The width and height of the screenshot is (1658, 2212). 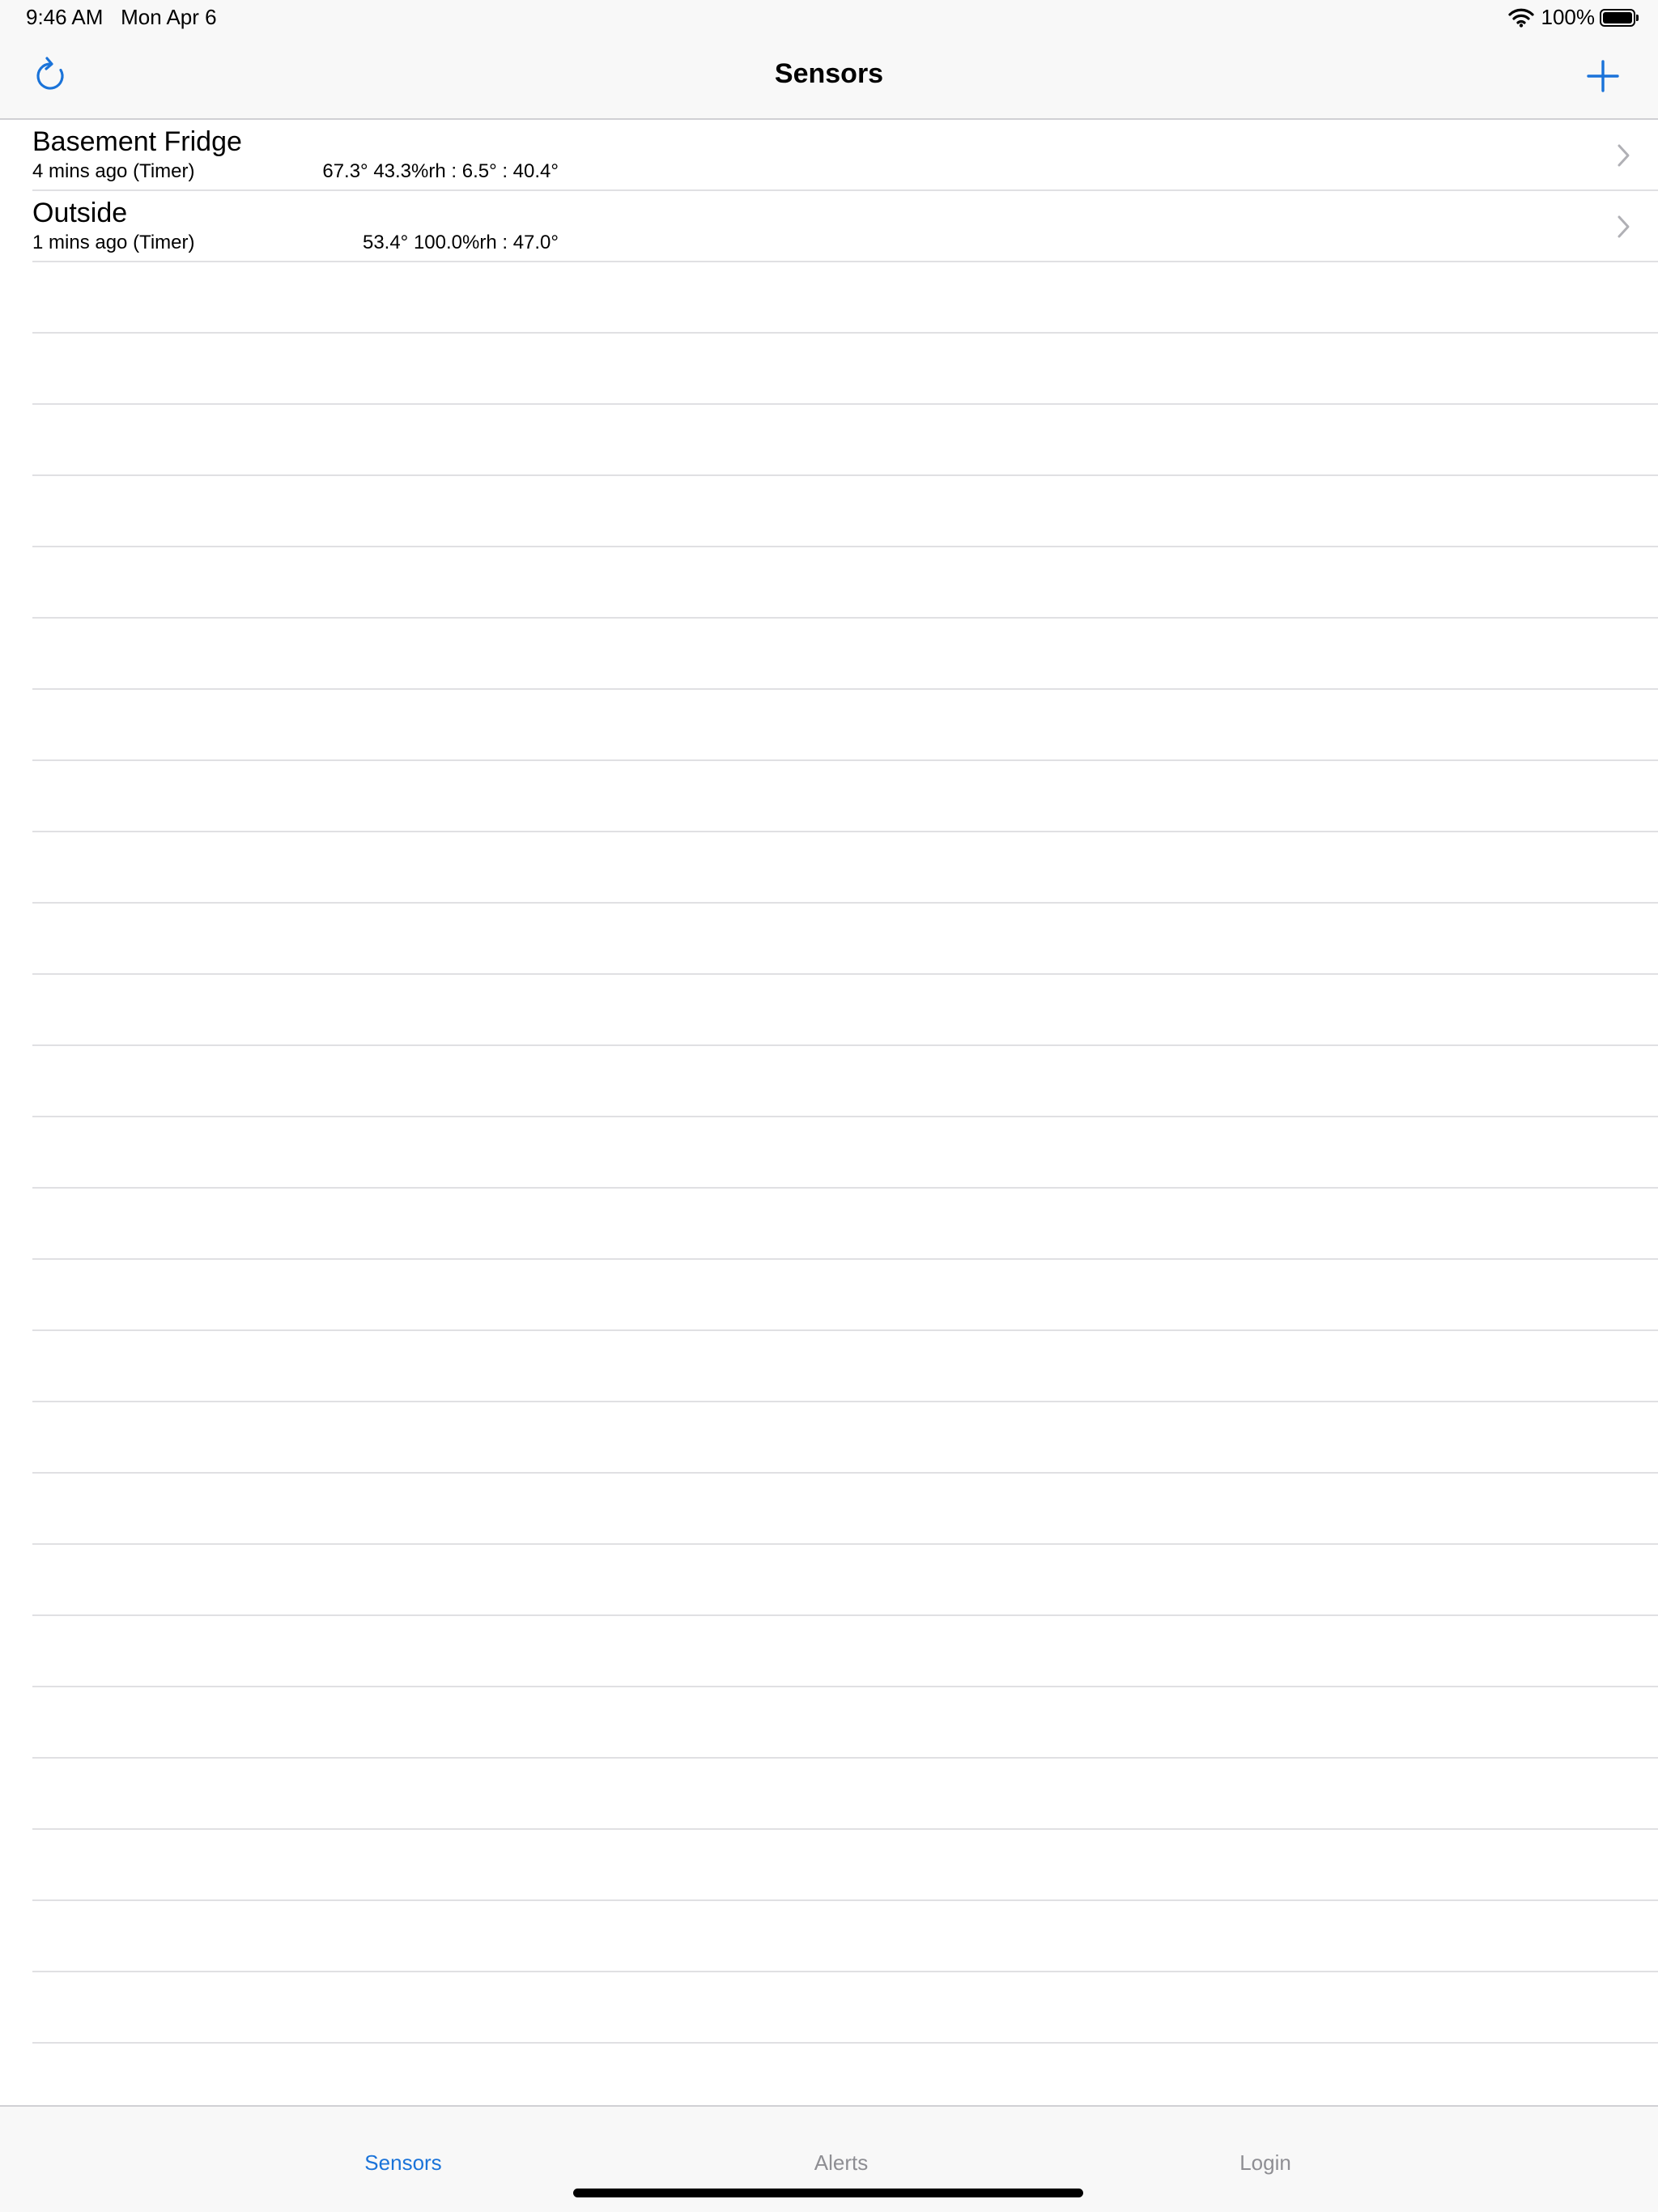 I want to click on navigation-bar: Sensors, so click(x=829, y=78).